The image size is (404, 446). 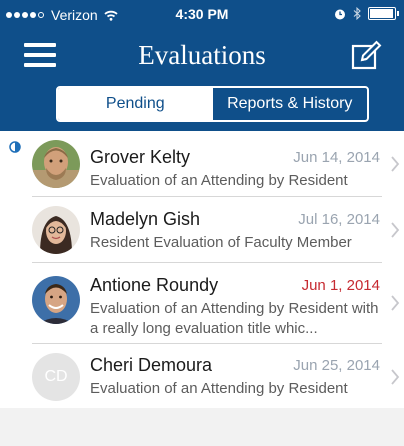 I want to click on battery-icon, so click(x=383, y=13).